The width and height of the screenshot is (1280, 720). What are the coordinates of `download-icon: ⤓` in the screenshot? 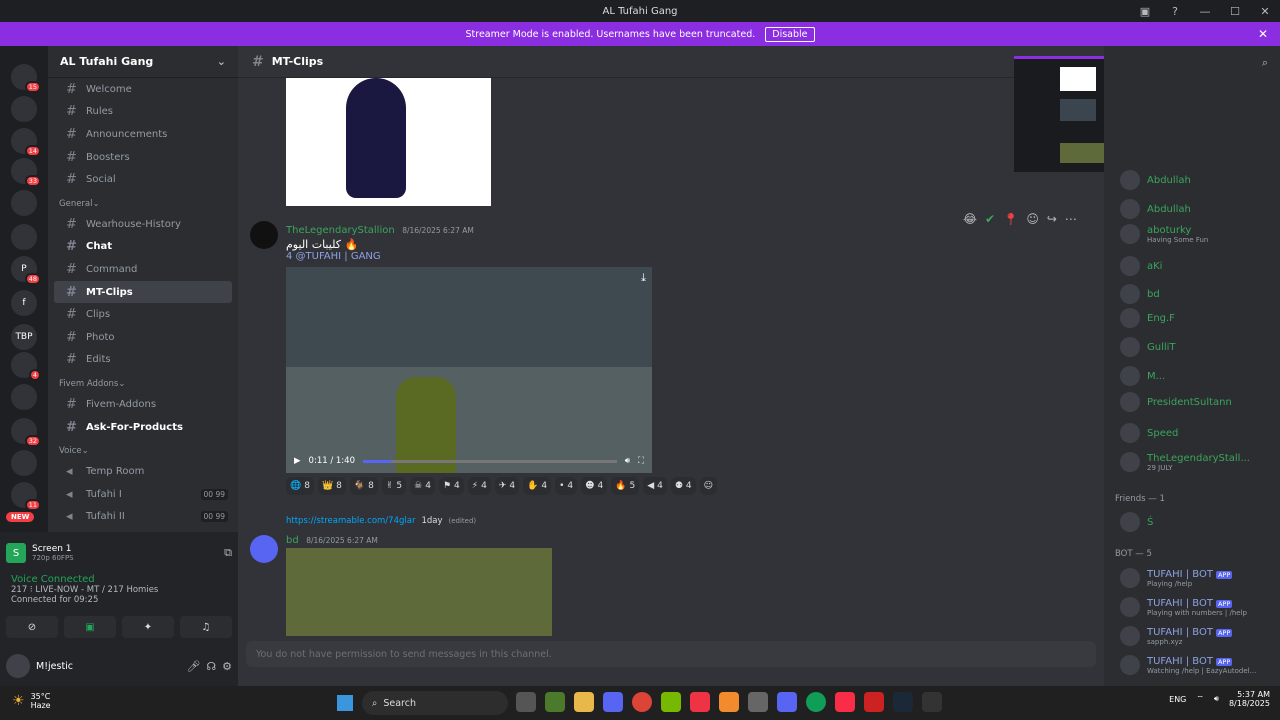 It's located at (643, 278).